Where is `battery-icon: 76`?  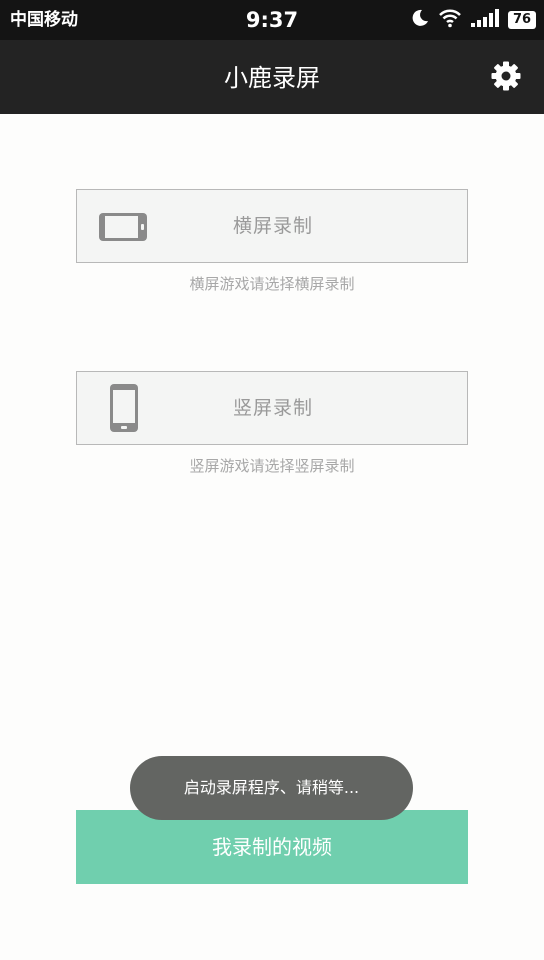 battery-icon: 76 is located at coordinates (522, 20).